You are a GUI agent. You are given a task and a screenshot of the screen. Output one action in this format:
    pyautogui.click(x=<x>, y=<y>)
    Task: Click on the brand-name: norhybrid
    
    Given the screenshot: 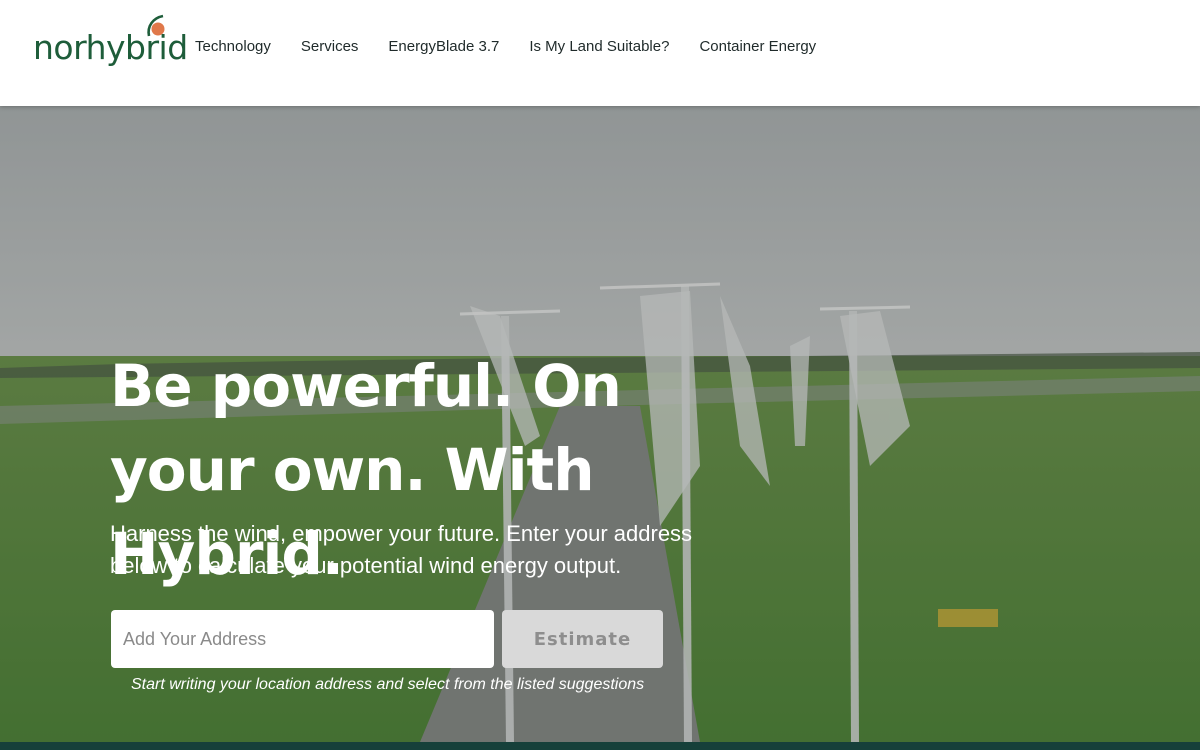 What is the action you would take?
    pyautogui.click(x=110, y=47)
    